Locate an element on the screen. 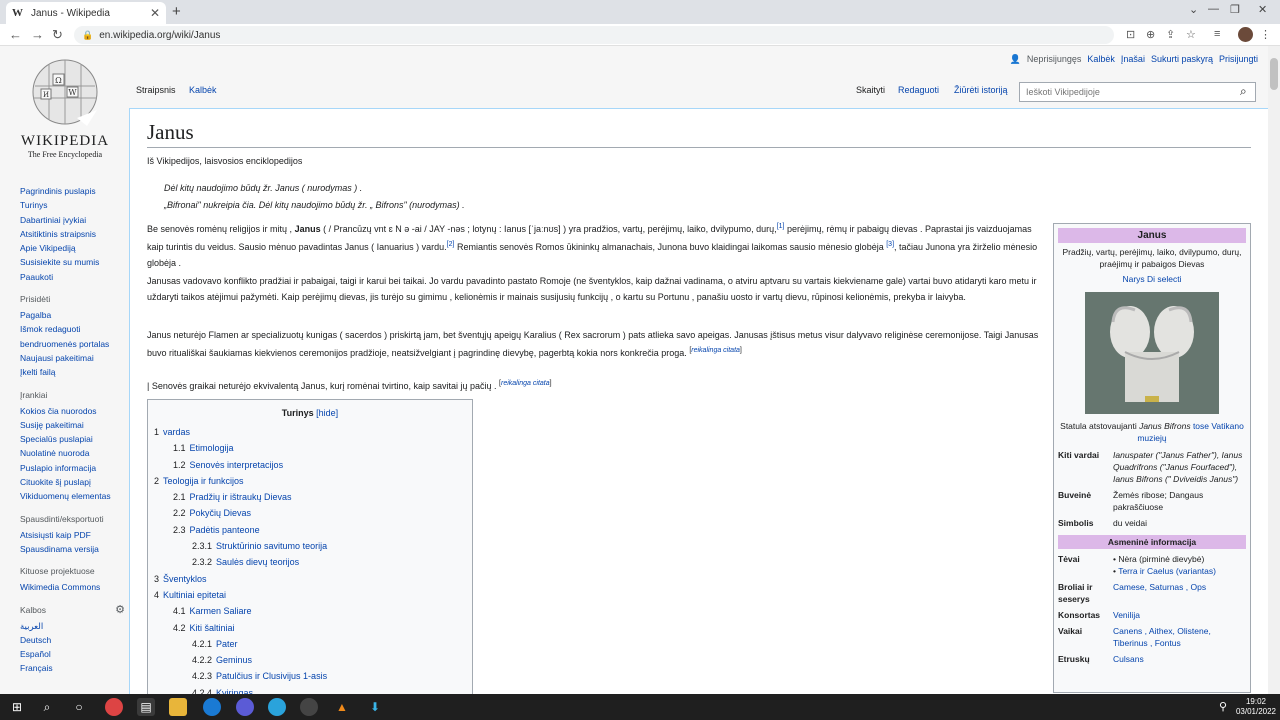 The width and height of the screenshot is (1280, 720). toc-item: 1 vardas is located at coordinates (310, 432).